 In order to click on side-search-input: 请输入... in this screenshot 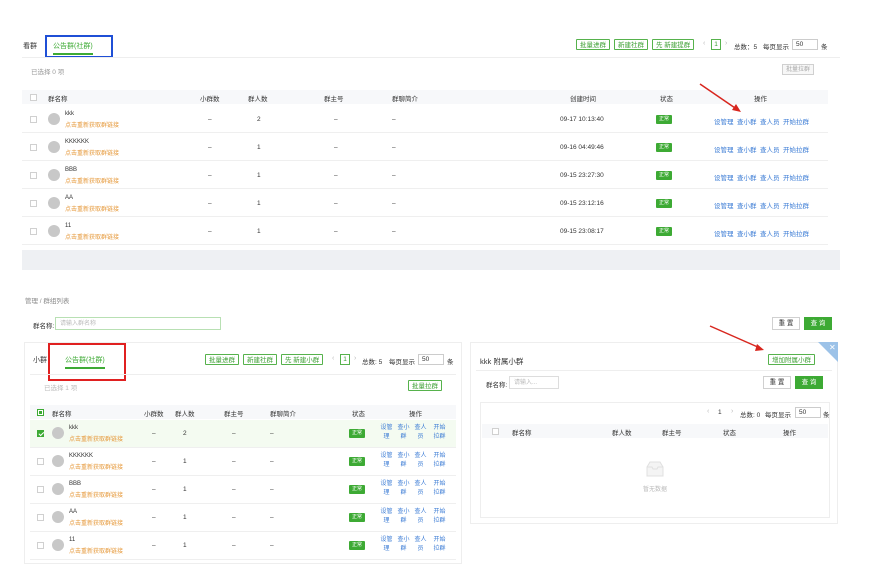, I will do `click(534, 382)`.